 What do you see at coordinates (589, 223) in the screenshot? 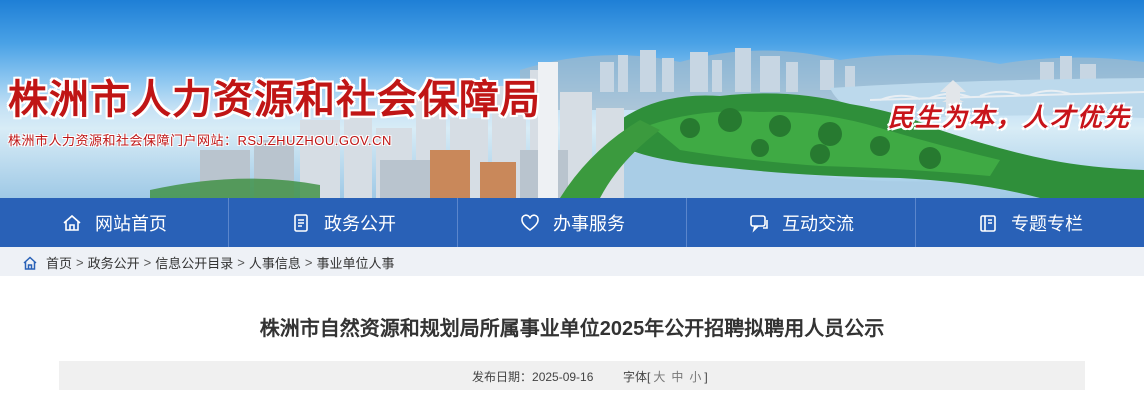
I see `nav-item-label: 办事服务` at bounding box center [589, 223].